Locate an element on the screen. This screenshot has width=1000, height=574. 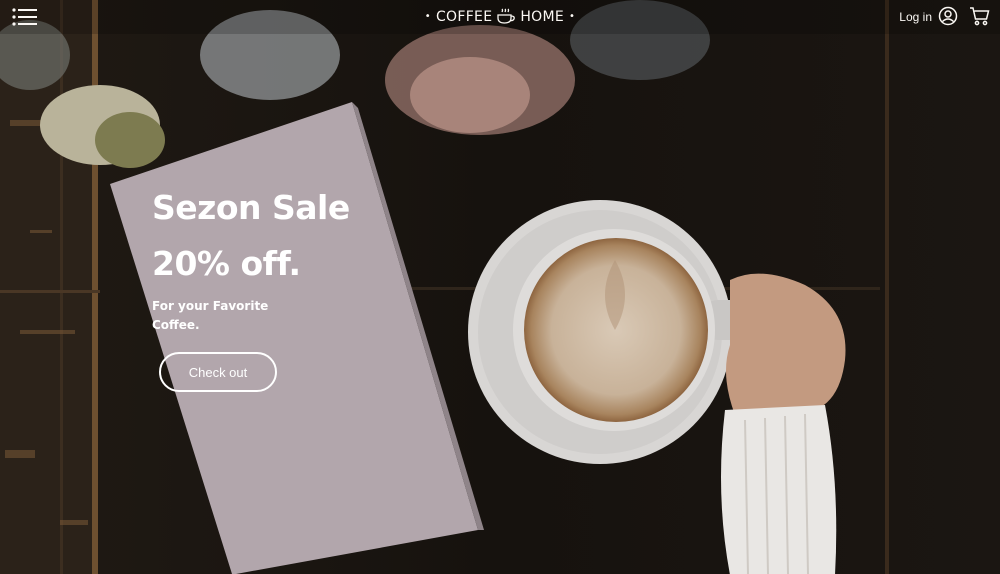
top-navigation-bar: • COFFEE HOME • Log in is located at coordinates (500, 17).